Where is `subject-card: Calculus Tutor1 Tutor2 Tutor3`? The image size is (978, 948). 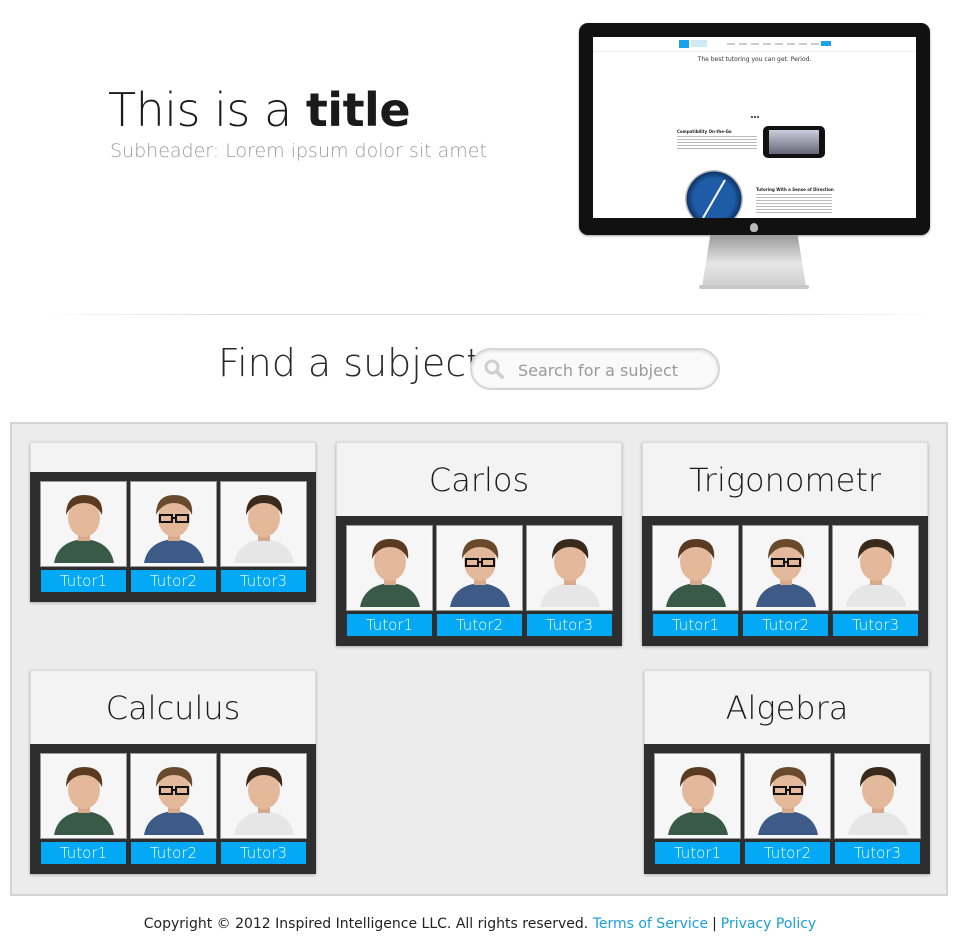
subject-card: Calculus Tutor1 Tutor2 Tutor3 is located at coordinates (173, 772).